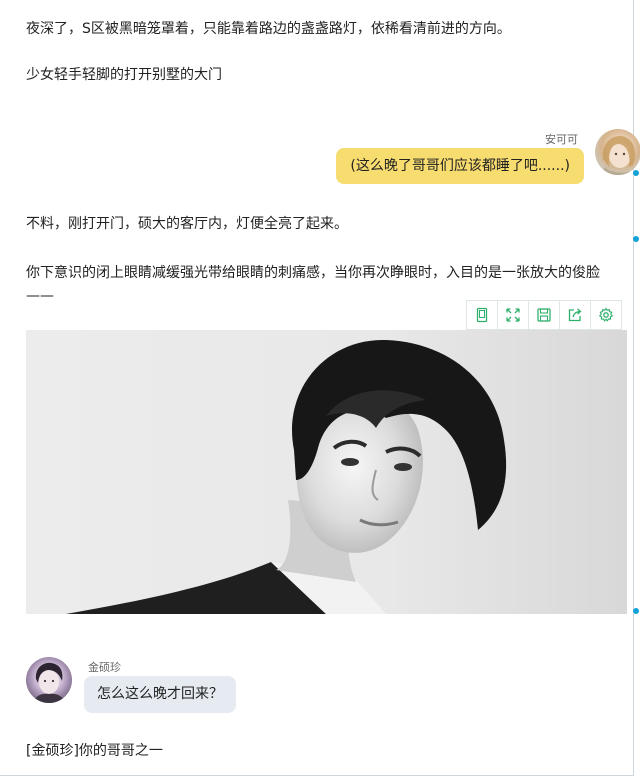 The height and width of the screenshot is (778, 640). I want to click on speech-bubble: 怎么这么晚才回来？, so click(160, 694).